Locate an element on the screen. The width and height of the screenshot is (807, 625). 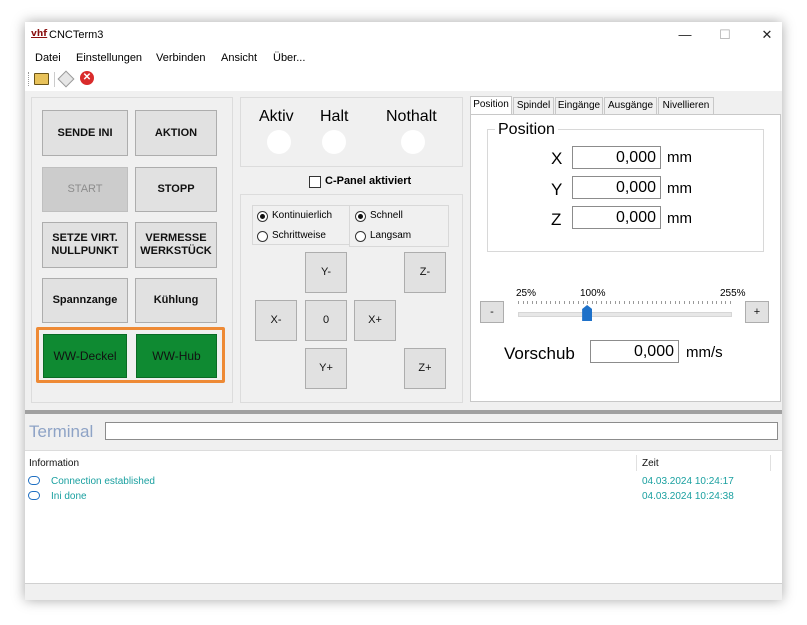
log-row-message: Ini done is located at coordinates (69, 496).